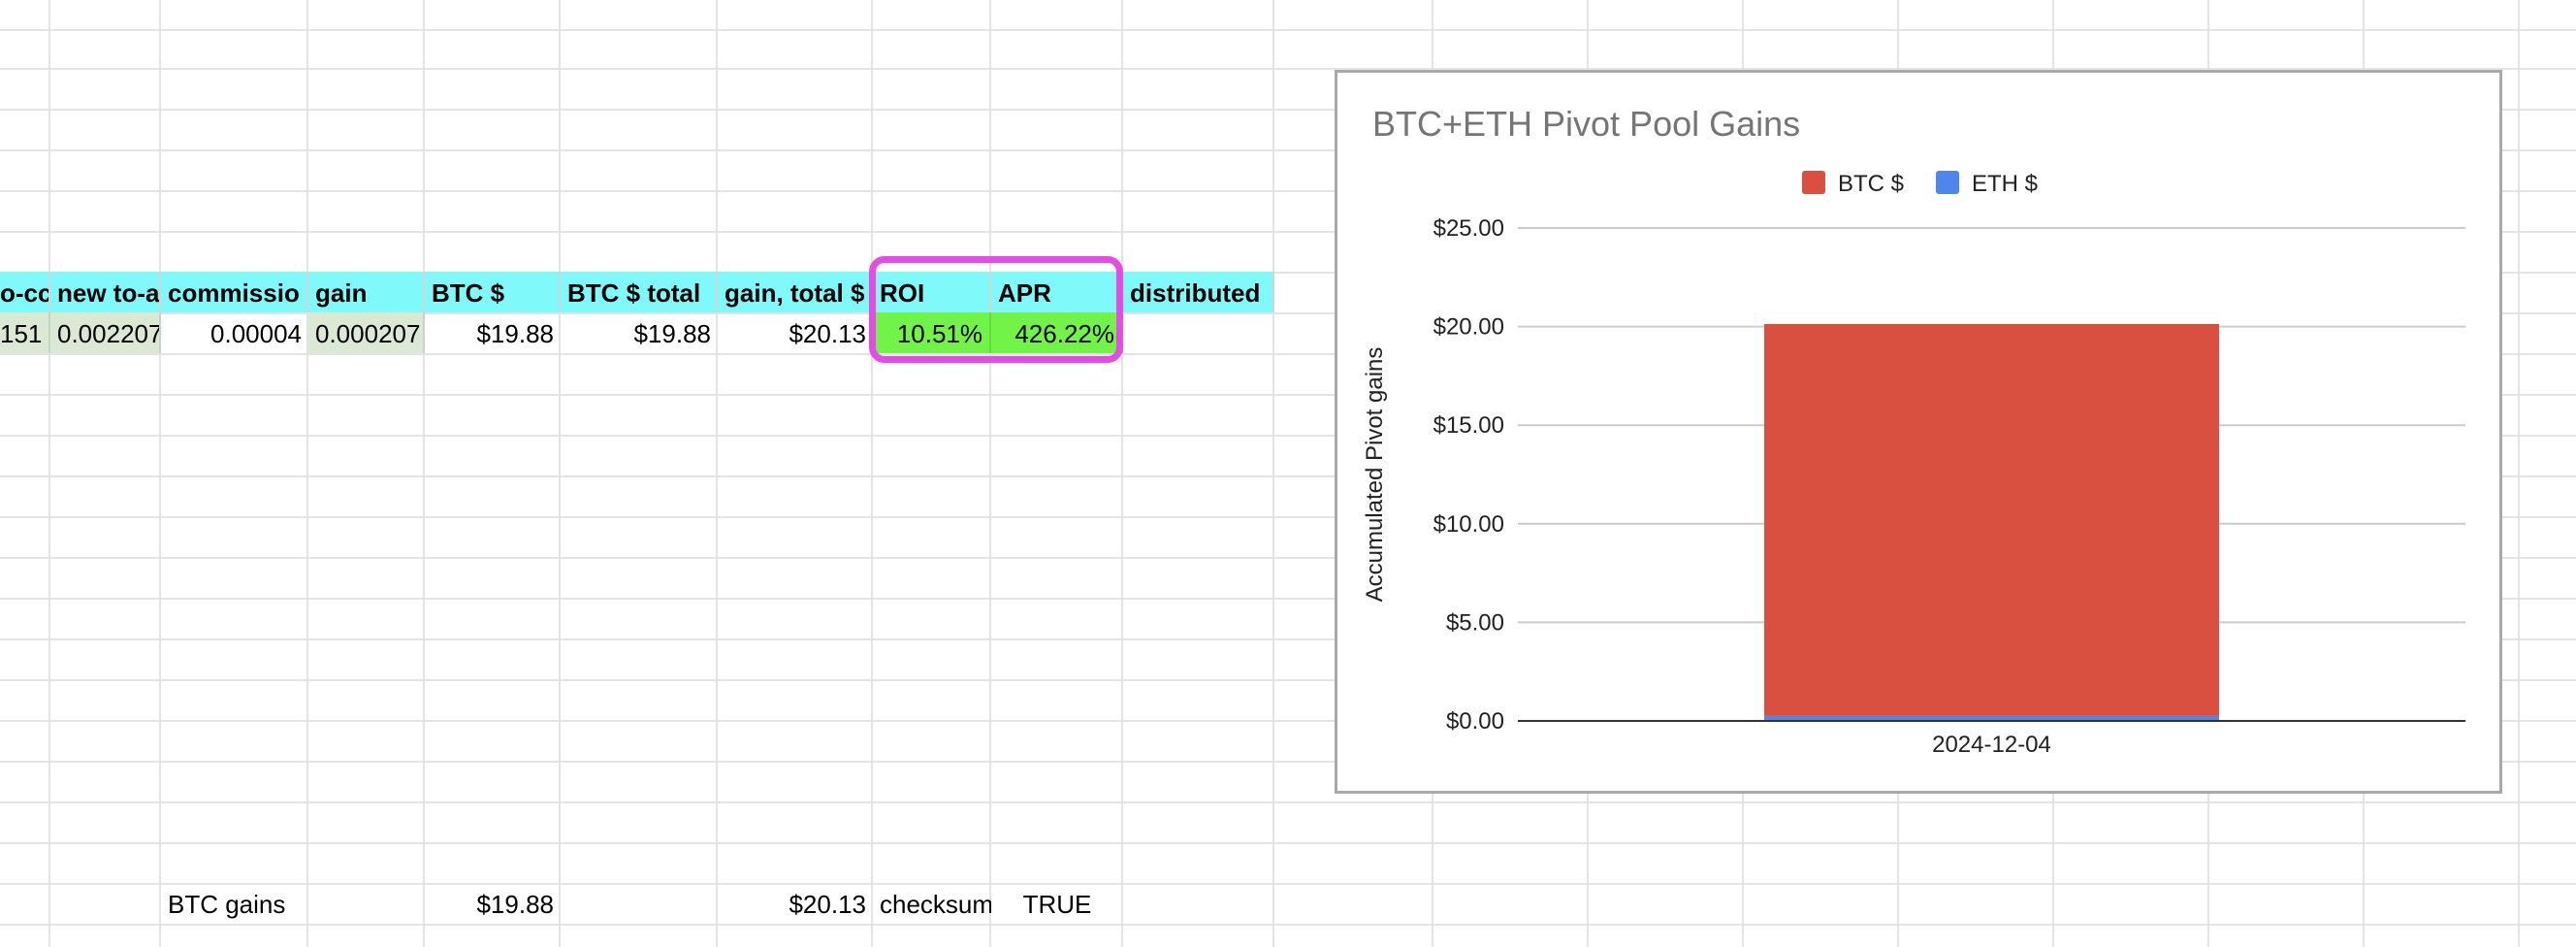  What do you see at coordinates (1057, 332) in the screenshot?
I see `apr-cell: 426.22%` at bounding box center [1057, 332].